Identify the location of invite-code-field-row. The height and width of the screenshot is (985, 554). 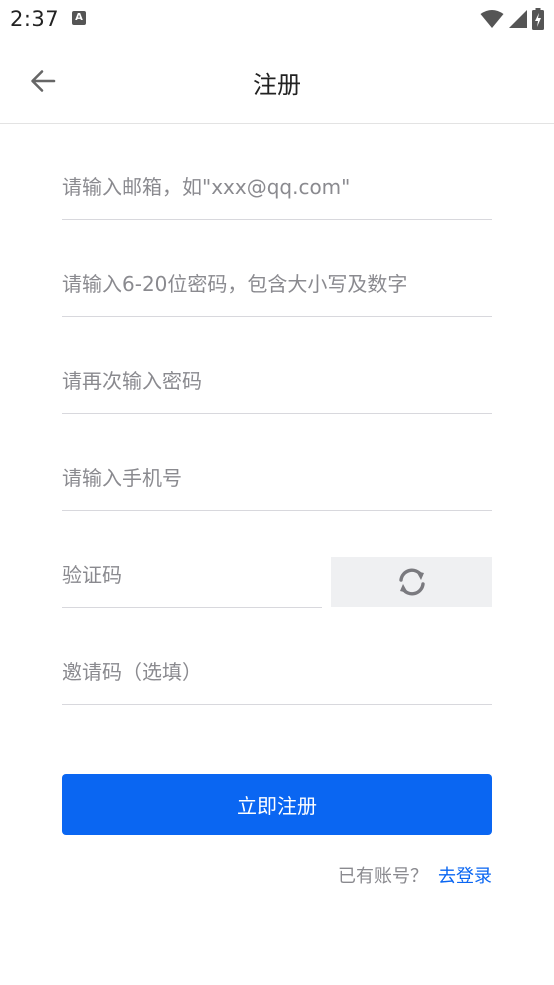
(277, 672).